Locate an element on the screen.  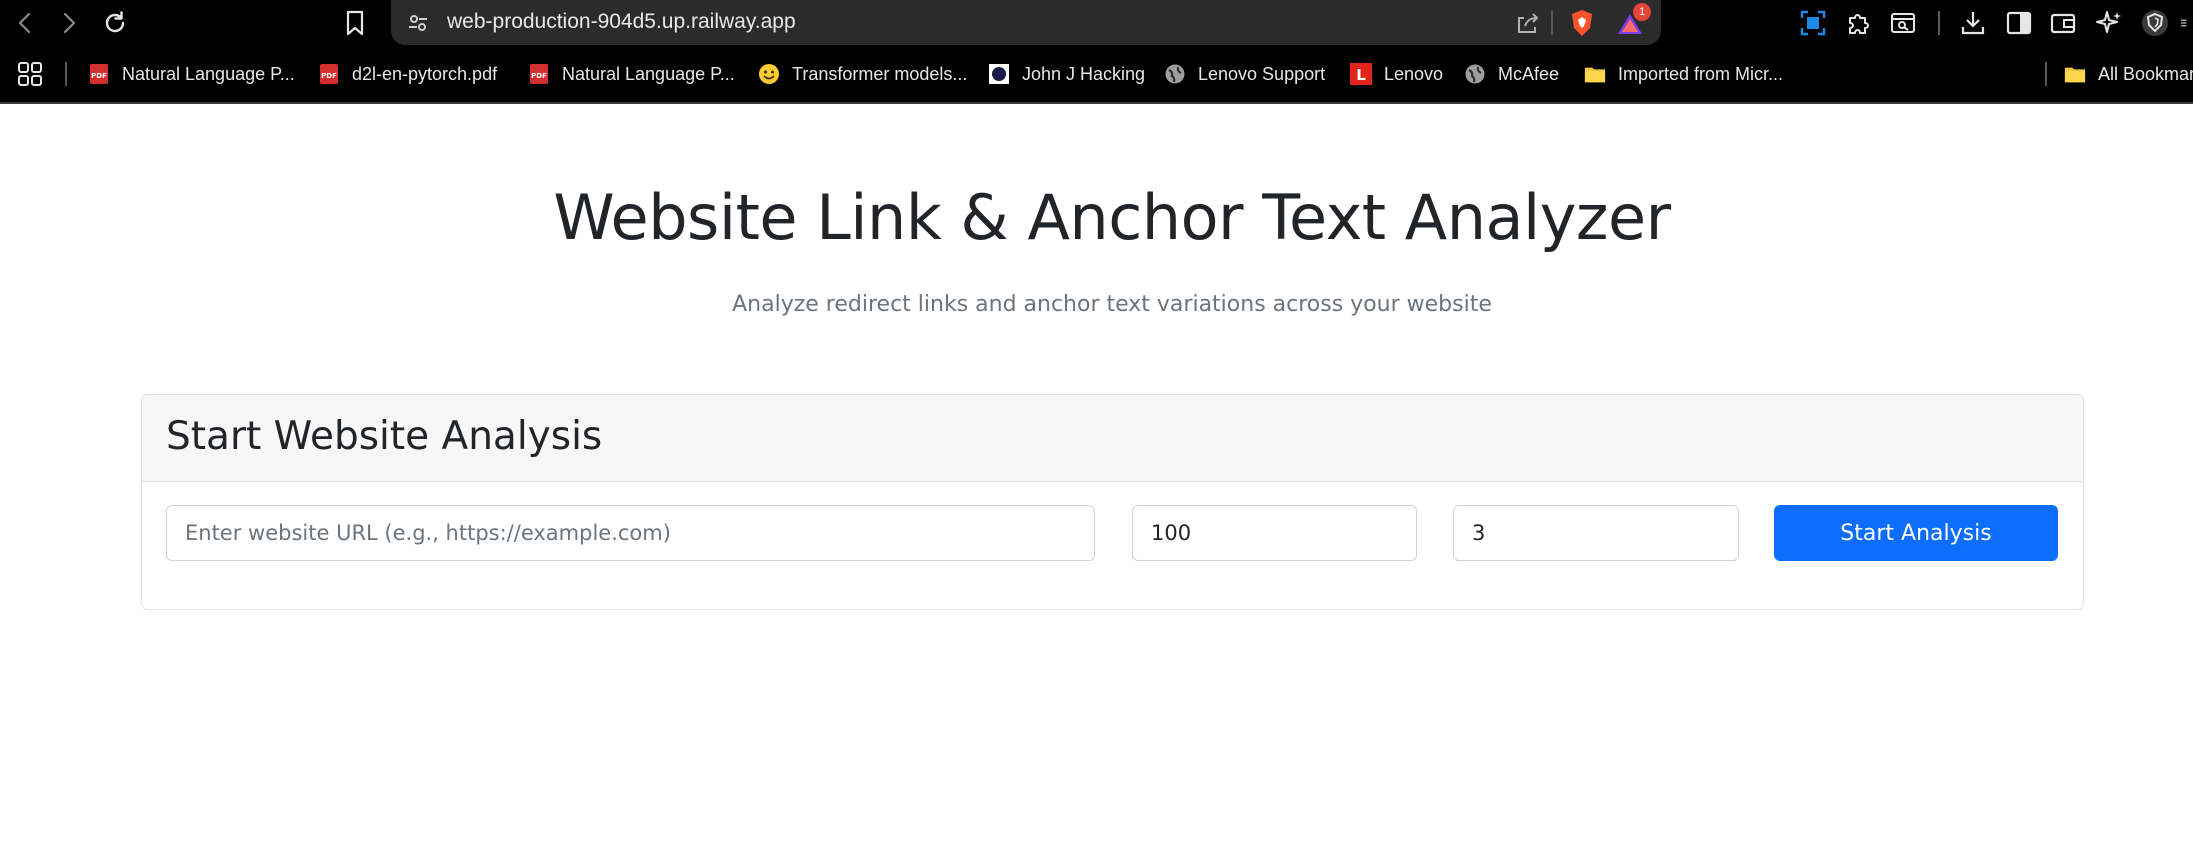
apps-grid-icon is located at coordinates (30, 74).